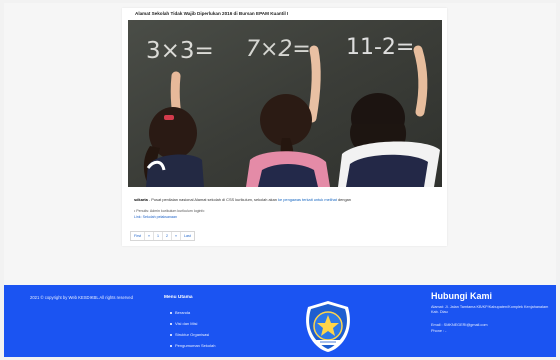  Describe the element at coordinates (158, 236) in the screenshot. I see `pagination-page-1: 1` at that location.